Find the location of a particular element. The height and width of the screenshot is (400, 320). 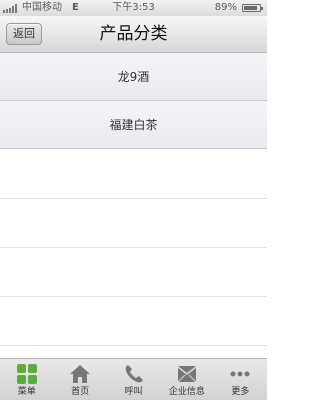

tab-label: 呼叫 is located at coordinates (133, 392).